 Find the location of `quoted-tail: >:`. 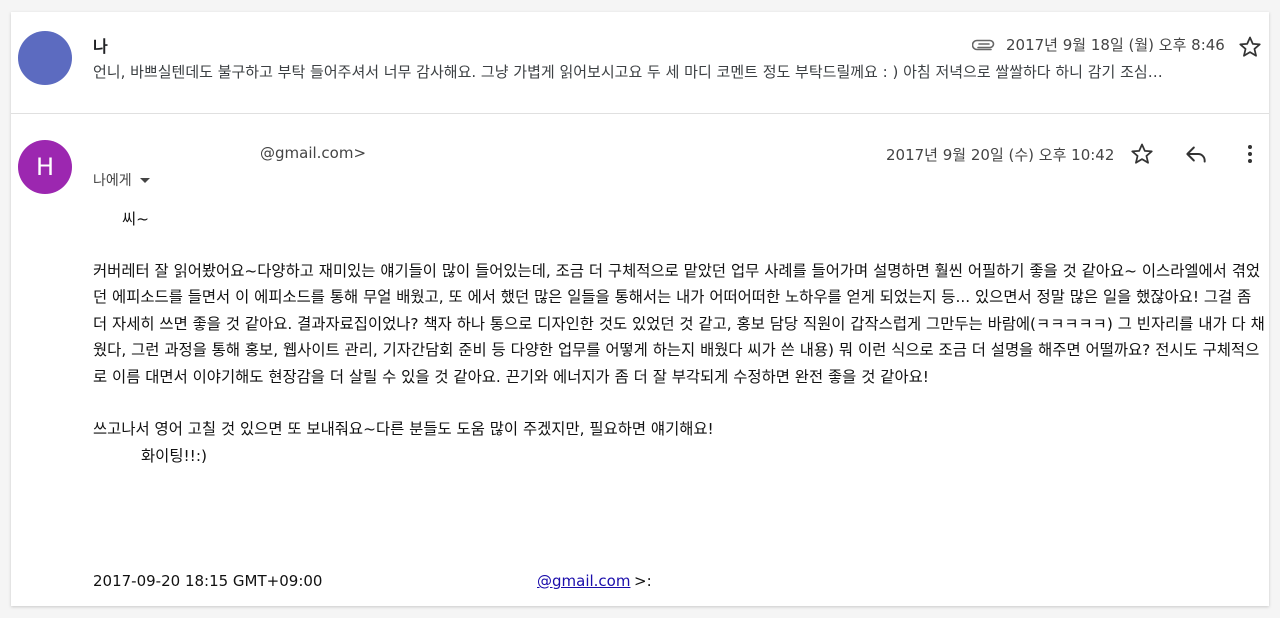

quoted-tail: >: is located at coordinates (643, 581).